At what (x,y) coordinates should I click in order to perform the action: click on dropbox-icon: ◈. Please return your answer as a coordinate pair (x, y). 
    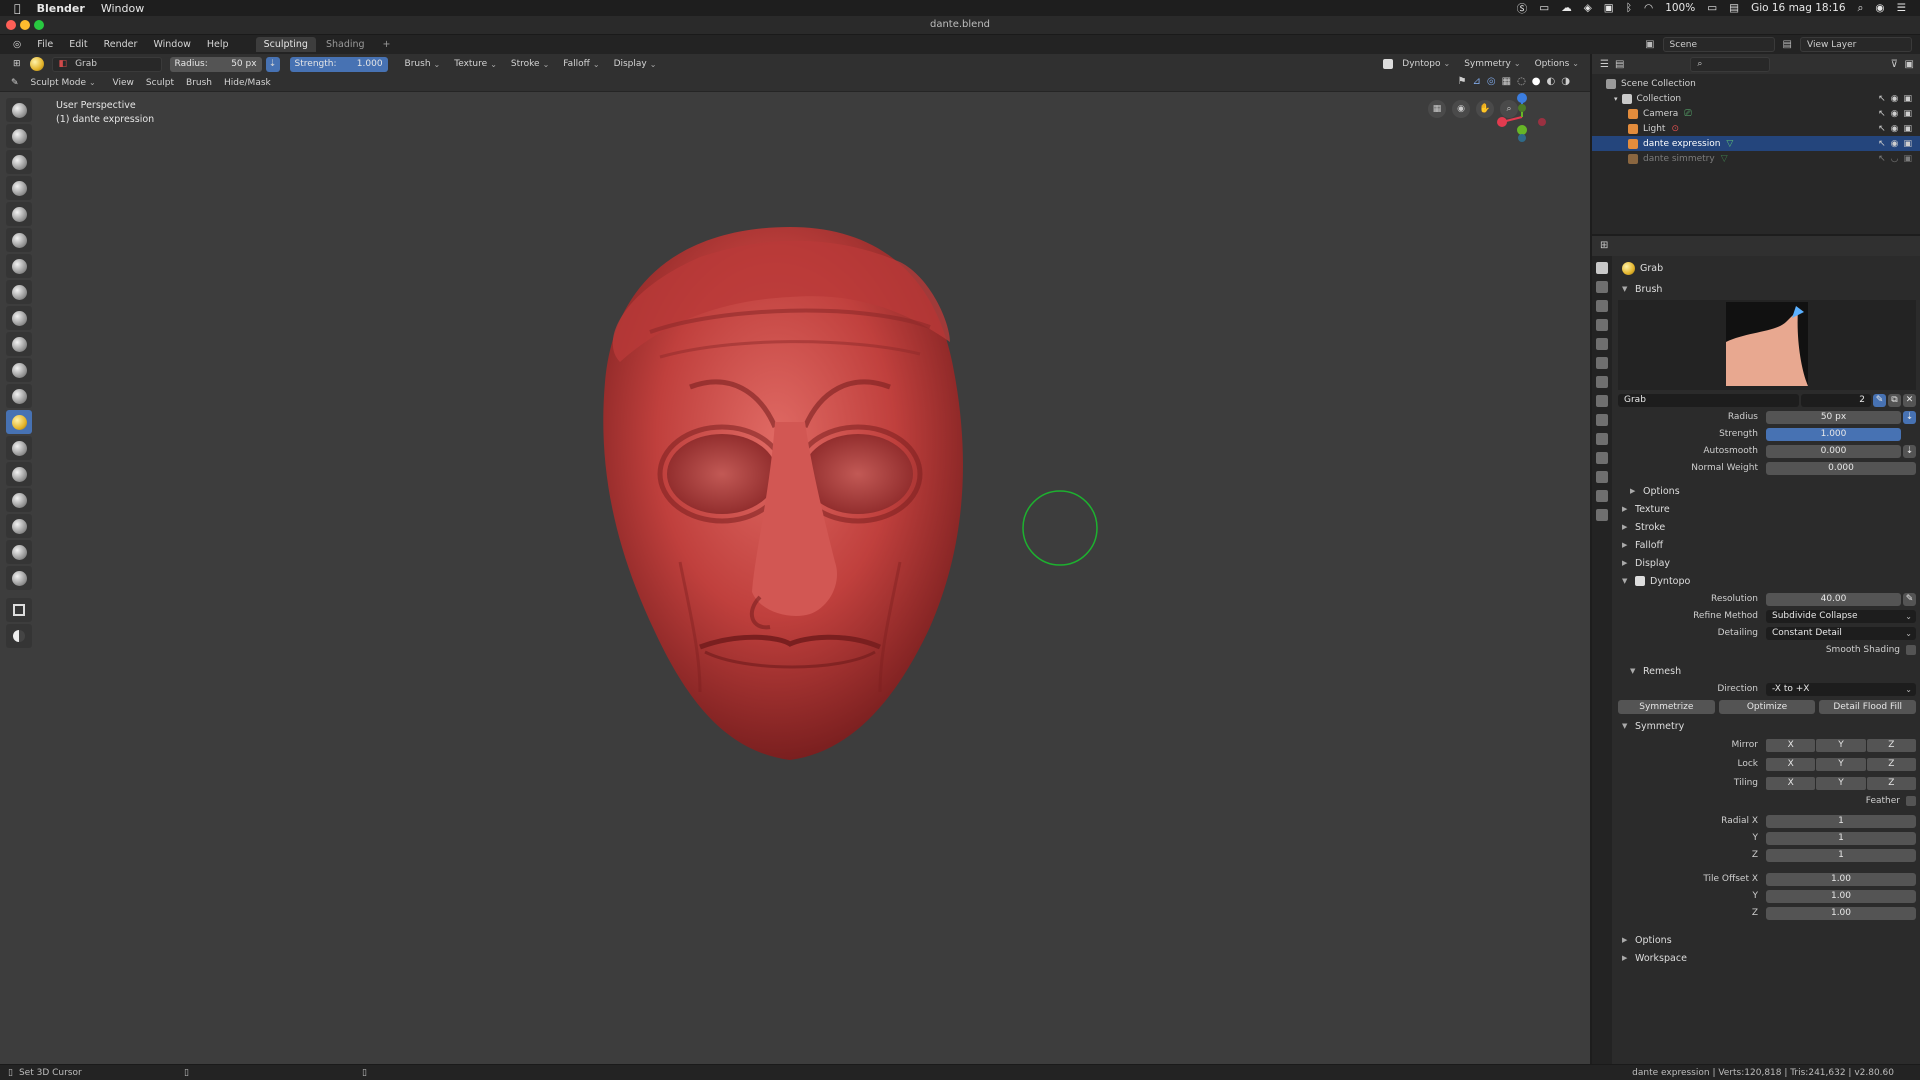
    Looking at the image, I should click on (1588, 8).